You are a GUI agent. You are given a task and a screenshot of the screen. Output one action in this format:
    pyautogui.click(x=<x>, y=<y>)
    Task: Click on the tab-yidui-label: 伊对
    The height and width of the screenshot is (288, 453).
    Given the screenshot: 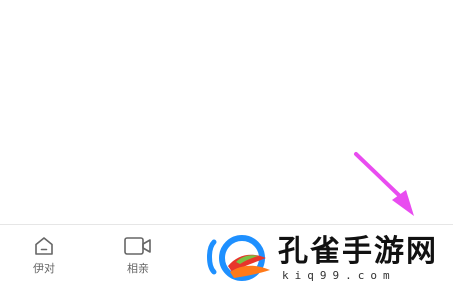 What is the action you would take?
    pyautogui.click(x=44, y=268)
    